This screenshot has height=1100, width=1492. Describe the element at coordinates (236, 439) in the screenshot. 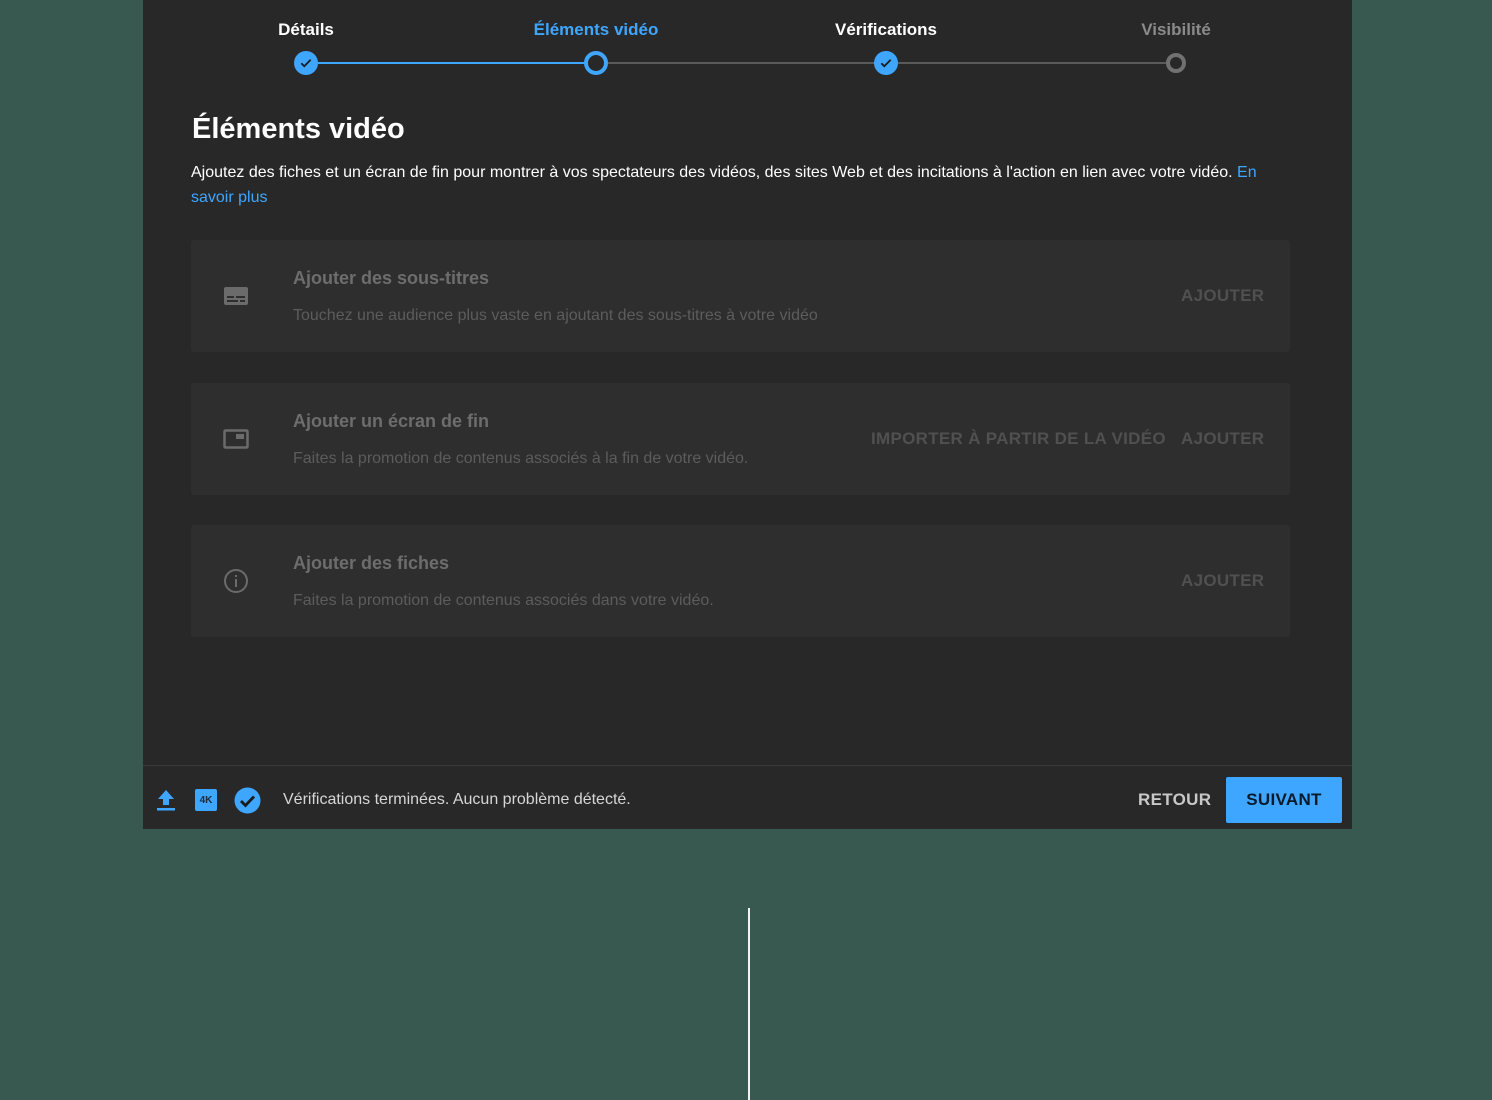

I see `end-screen-icon` at that location.